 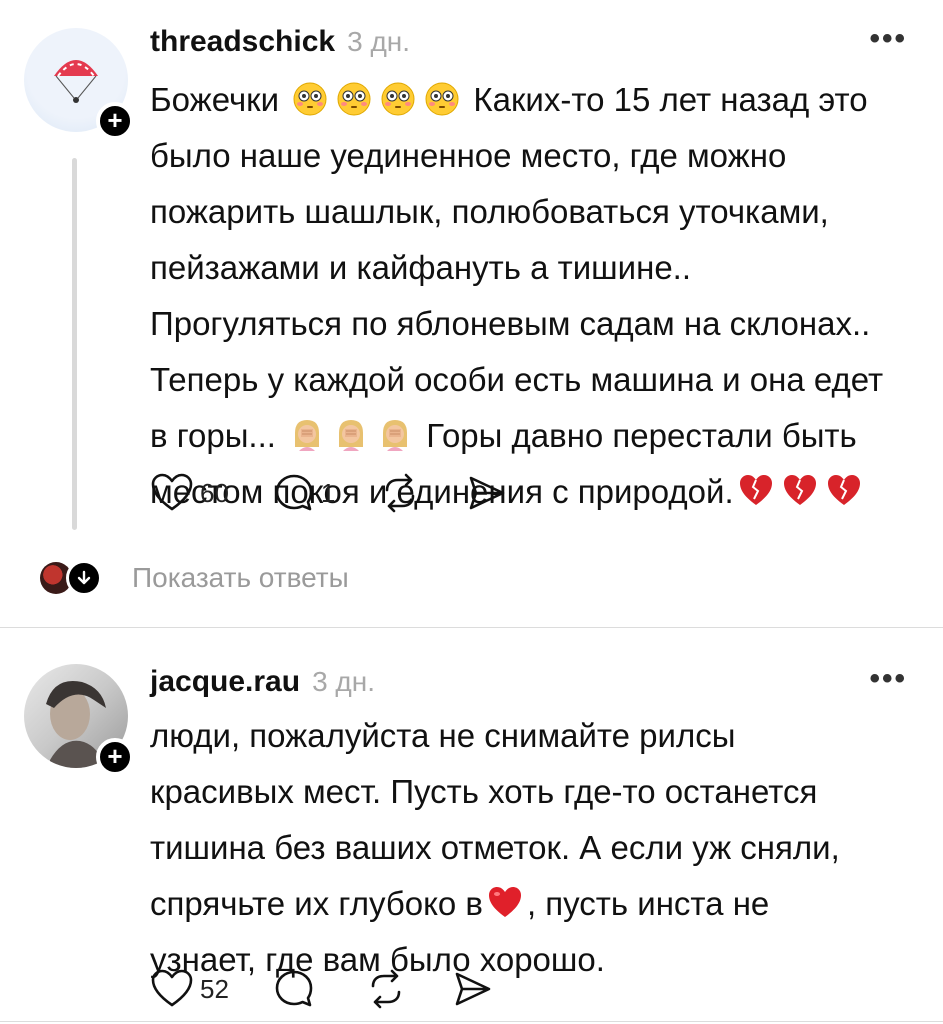 What do you see at coordinates (637, 435) in the screenshot?
I see `text-segment: Горы давно перестали быть` at bounding box center [637, 435].